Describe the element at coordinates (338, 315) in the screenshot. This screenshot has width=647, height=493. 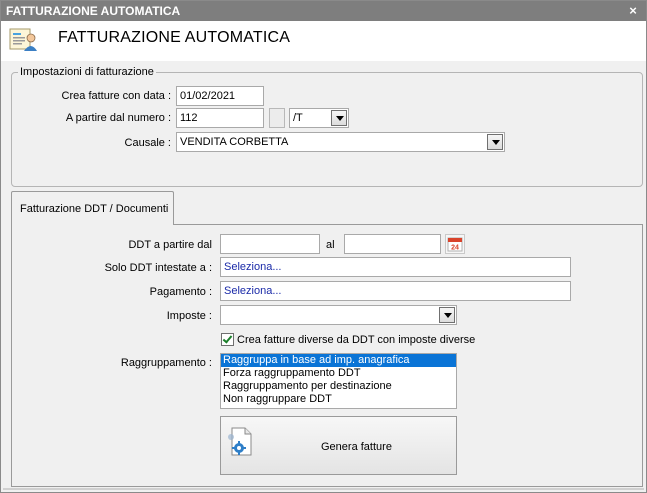
I see `imposte-select` at that location.